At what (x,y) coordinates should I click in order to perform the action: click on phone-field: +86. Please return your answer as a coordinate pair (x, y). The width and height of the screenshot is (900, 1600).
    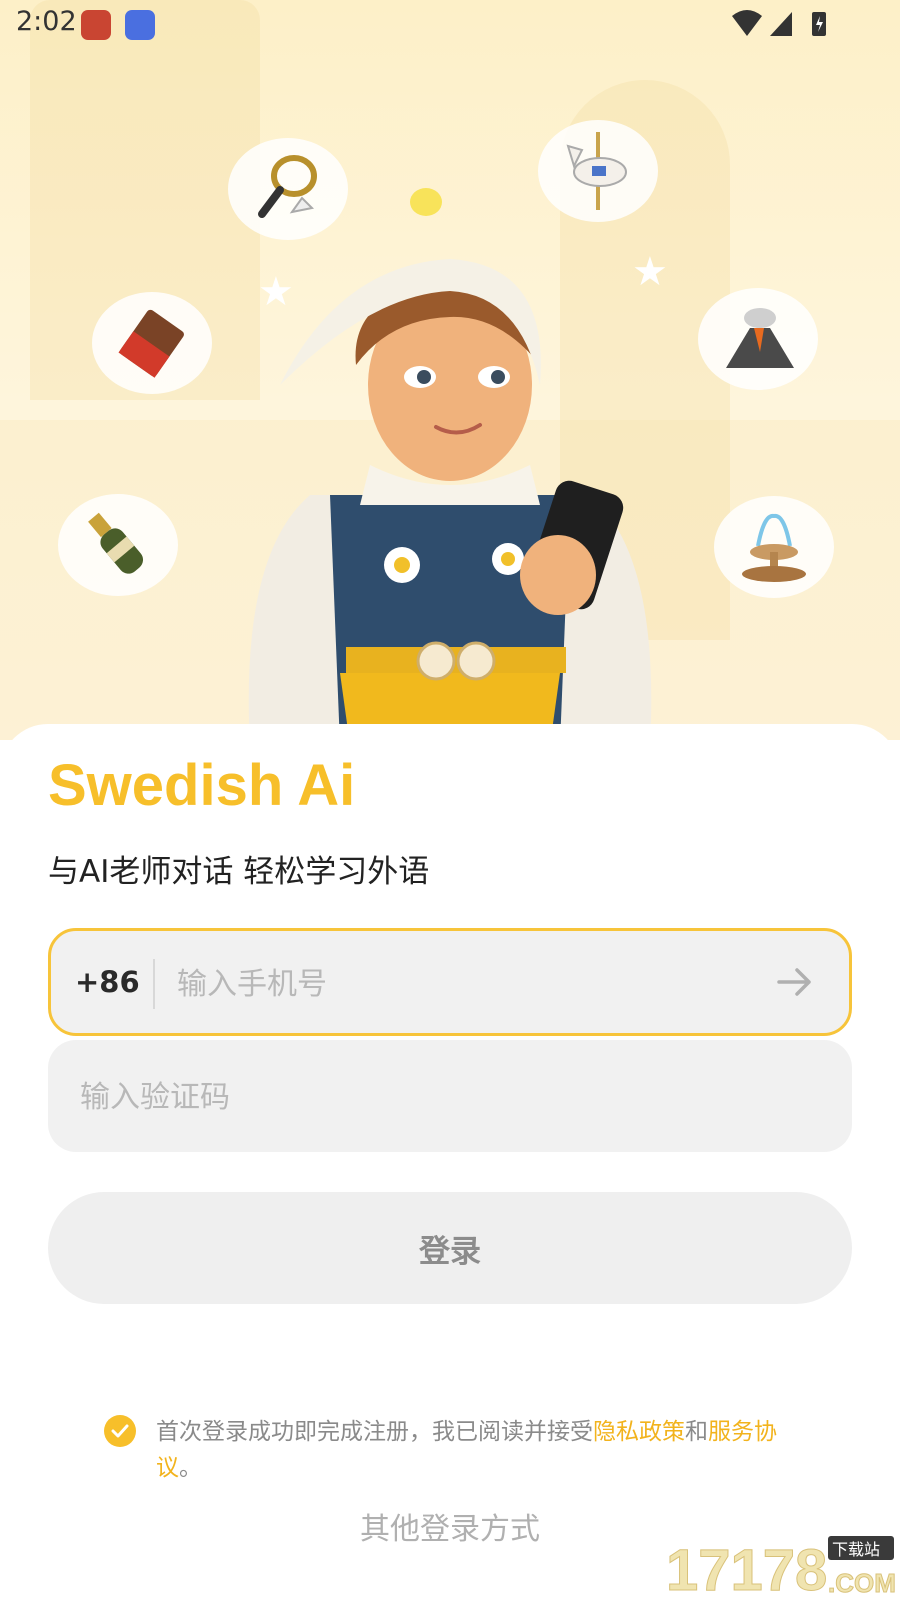
    Looking at the image, I should click on (450, 982).